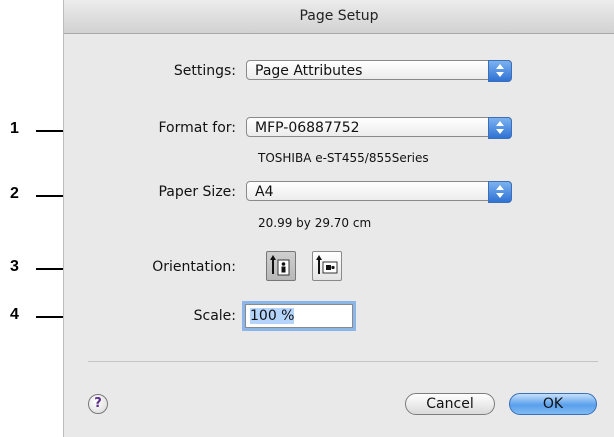 This screenshot has height=437, width=614. Describe the element at coordinates (14, 128) in the screenshot. I see `callout-1: 1` at that location.